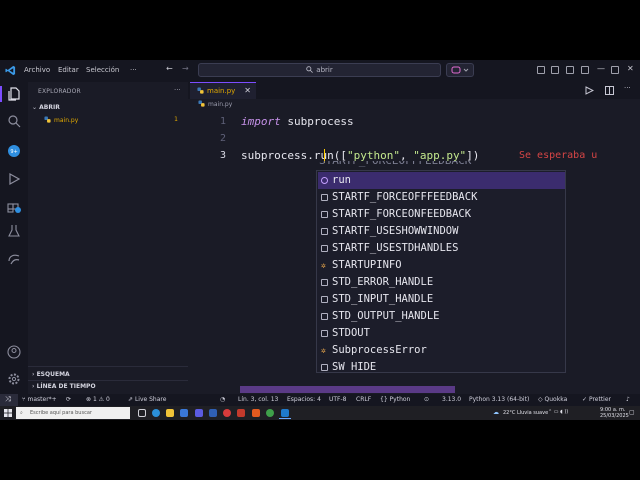 The width and height of the screenshot is (640, 480). I want to click on clock-date: 25/03/2025, so click(614, 416).